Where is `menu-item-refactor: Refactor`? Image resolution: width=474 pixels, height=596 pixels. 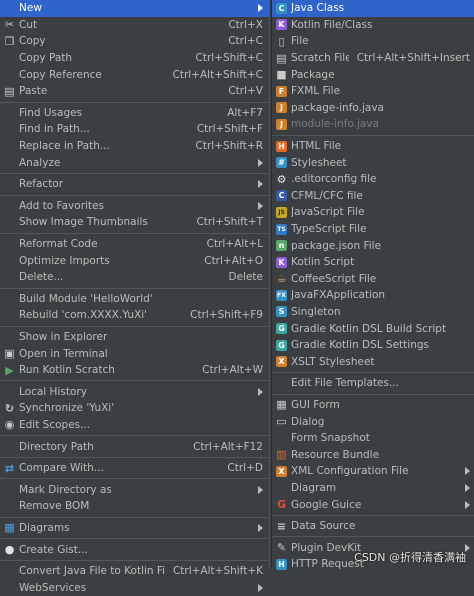
menu-item-refactor: Refactor is located at coordinates (134, 184).